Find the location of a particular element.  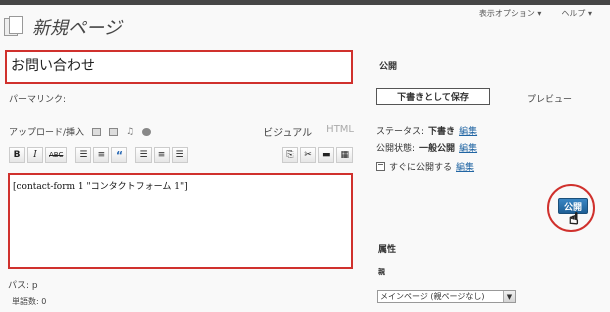

schedule-edit-link: 編集 is located at coordinates (465, 166).